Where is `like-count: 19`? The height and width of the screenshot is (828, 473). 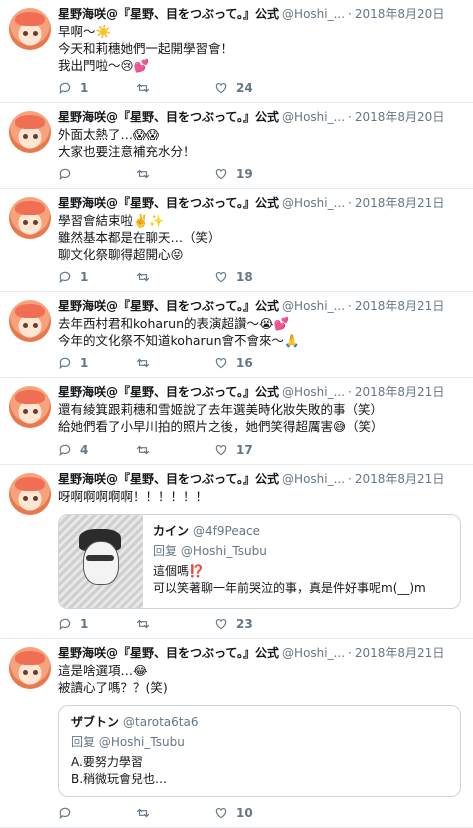
like-count: 19 is located at coordinates (244, 174).